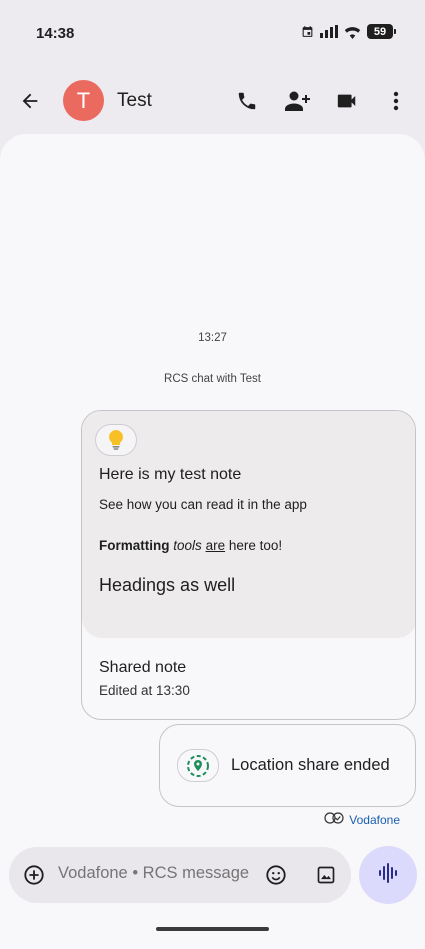 The height and width of the screenshot is (949, 425). What do you see at coordinates (170, 474) in the screenshot?
I see `note-title: Here is my test note` at bounding box center [170, 474].